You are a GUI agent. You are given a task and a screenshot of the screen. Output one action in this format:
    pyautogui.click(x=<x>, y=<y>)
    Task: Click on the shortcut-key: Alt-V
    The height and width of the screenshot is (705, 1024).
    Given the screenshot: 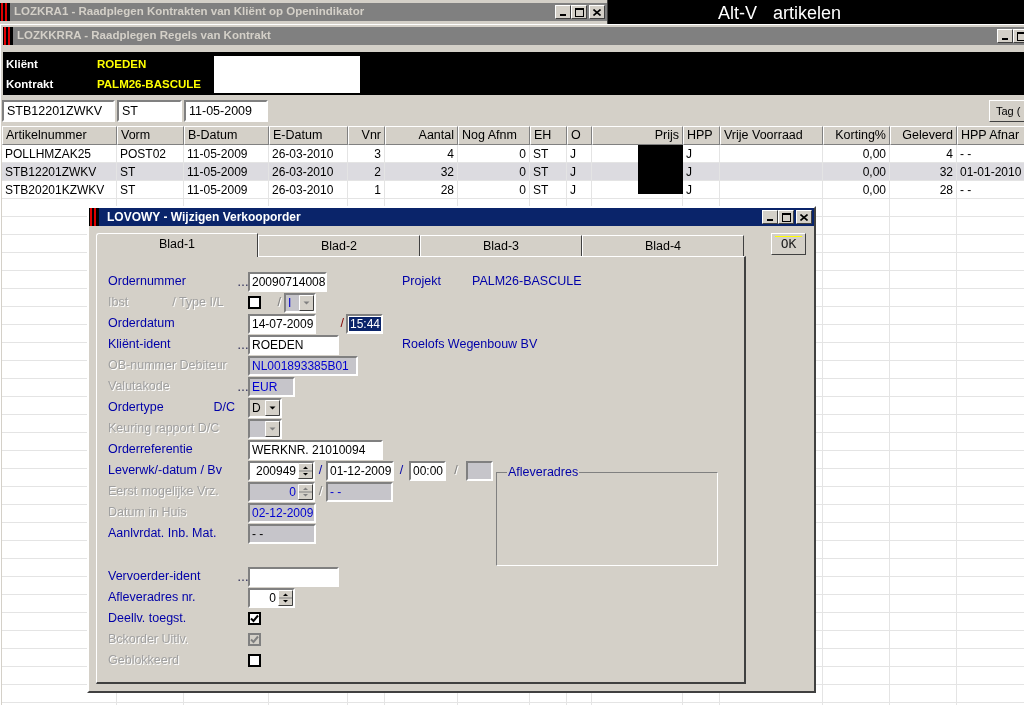 What is the action you would take?
    pyautogui.click(x=737, y=13)
    